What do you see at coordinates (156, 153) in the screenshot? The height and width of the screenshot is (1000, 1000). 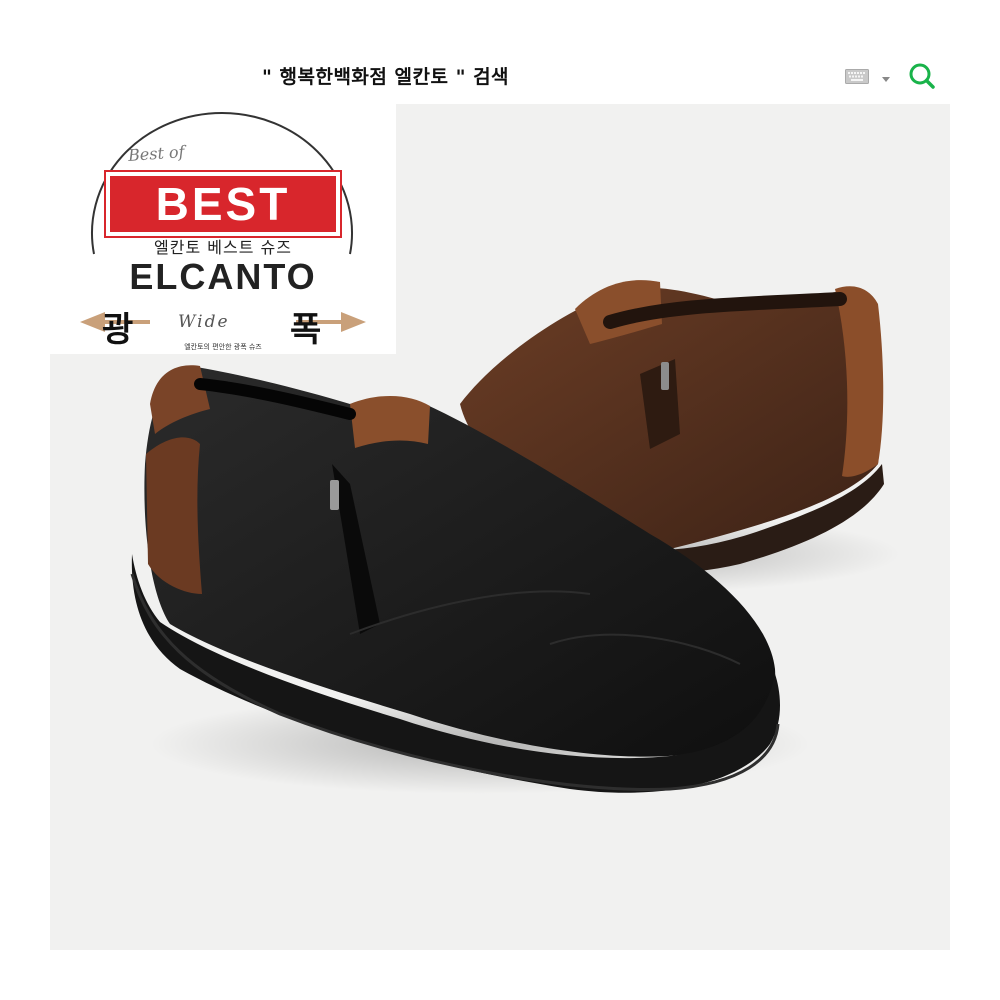 I see `best-of-script: Best of` at bounding box center [156, 153].